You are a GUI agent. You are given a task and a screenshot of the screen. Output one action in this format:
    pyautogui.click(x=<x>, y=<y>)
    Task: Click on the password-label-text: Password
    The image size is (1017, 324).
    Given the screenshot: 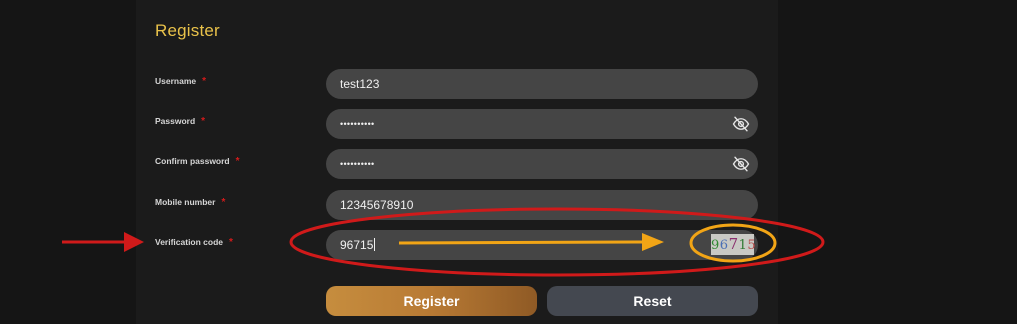 What is the action you would take?
    pyautogui.click(x=175, y=121)
    